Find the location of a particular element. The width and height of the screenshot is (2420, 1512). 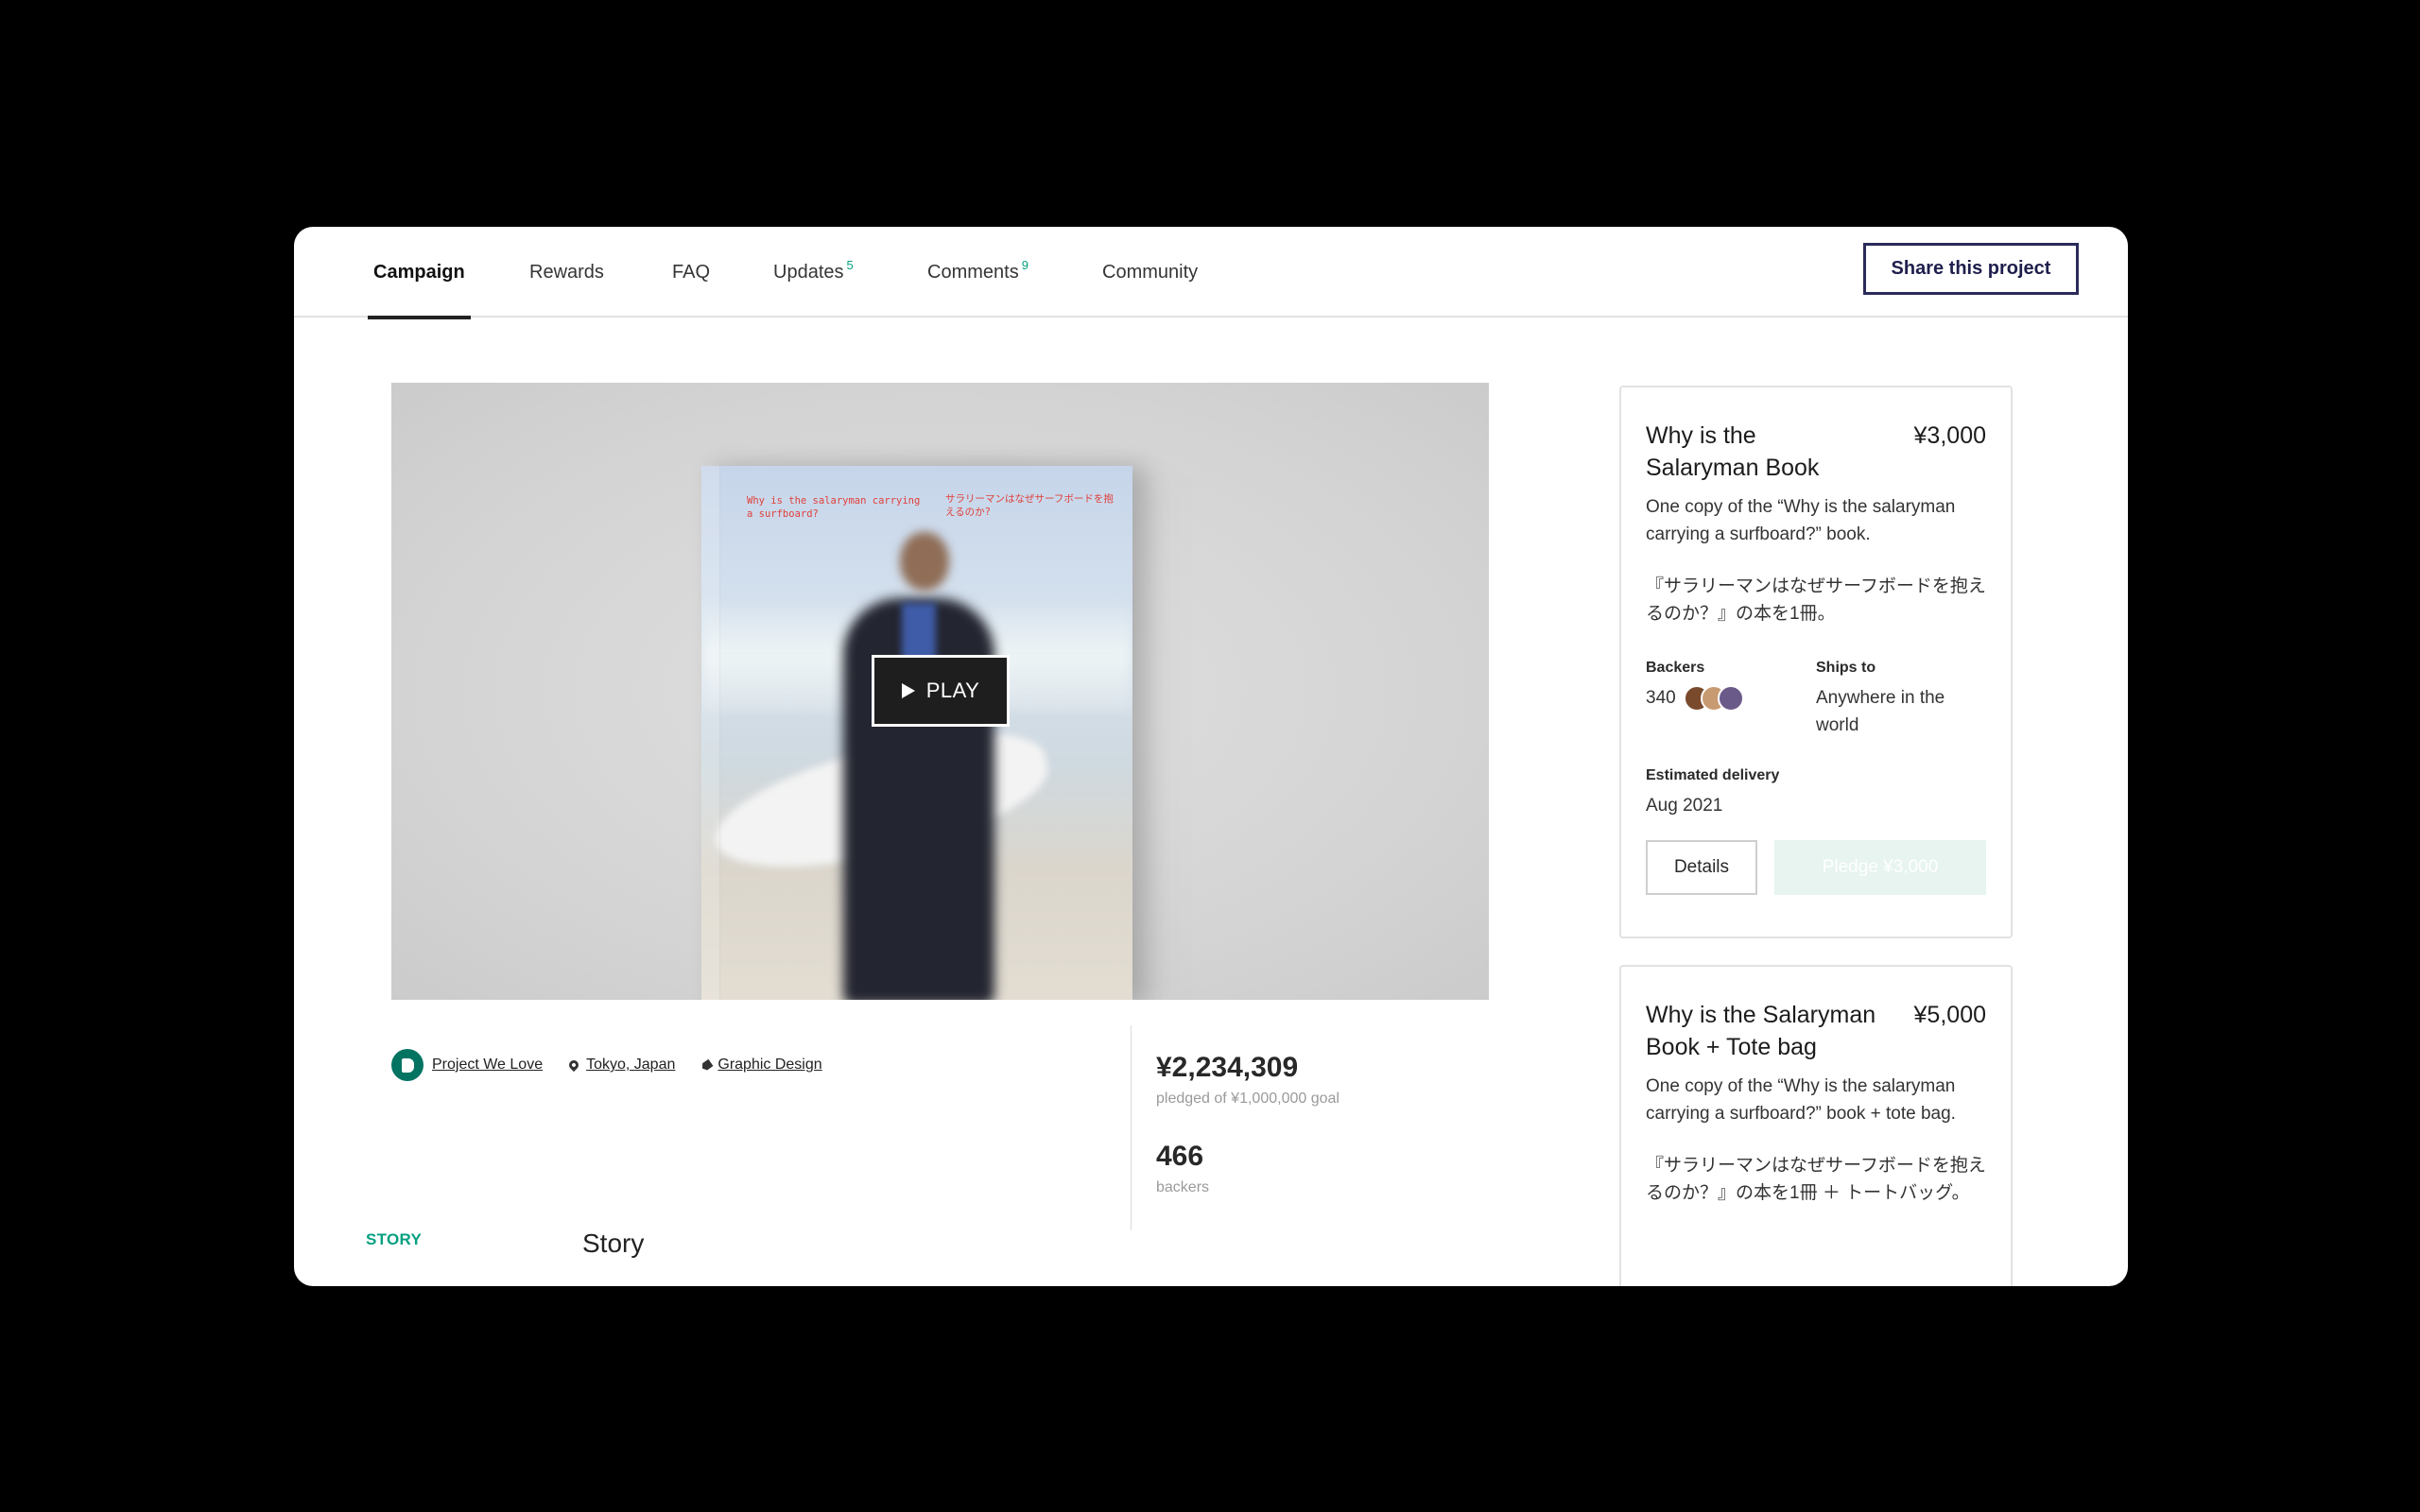

tab-label: FAQ is located at coordinates (691, 272).